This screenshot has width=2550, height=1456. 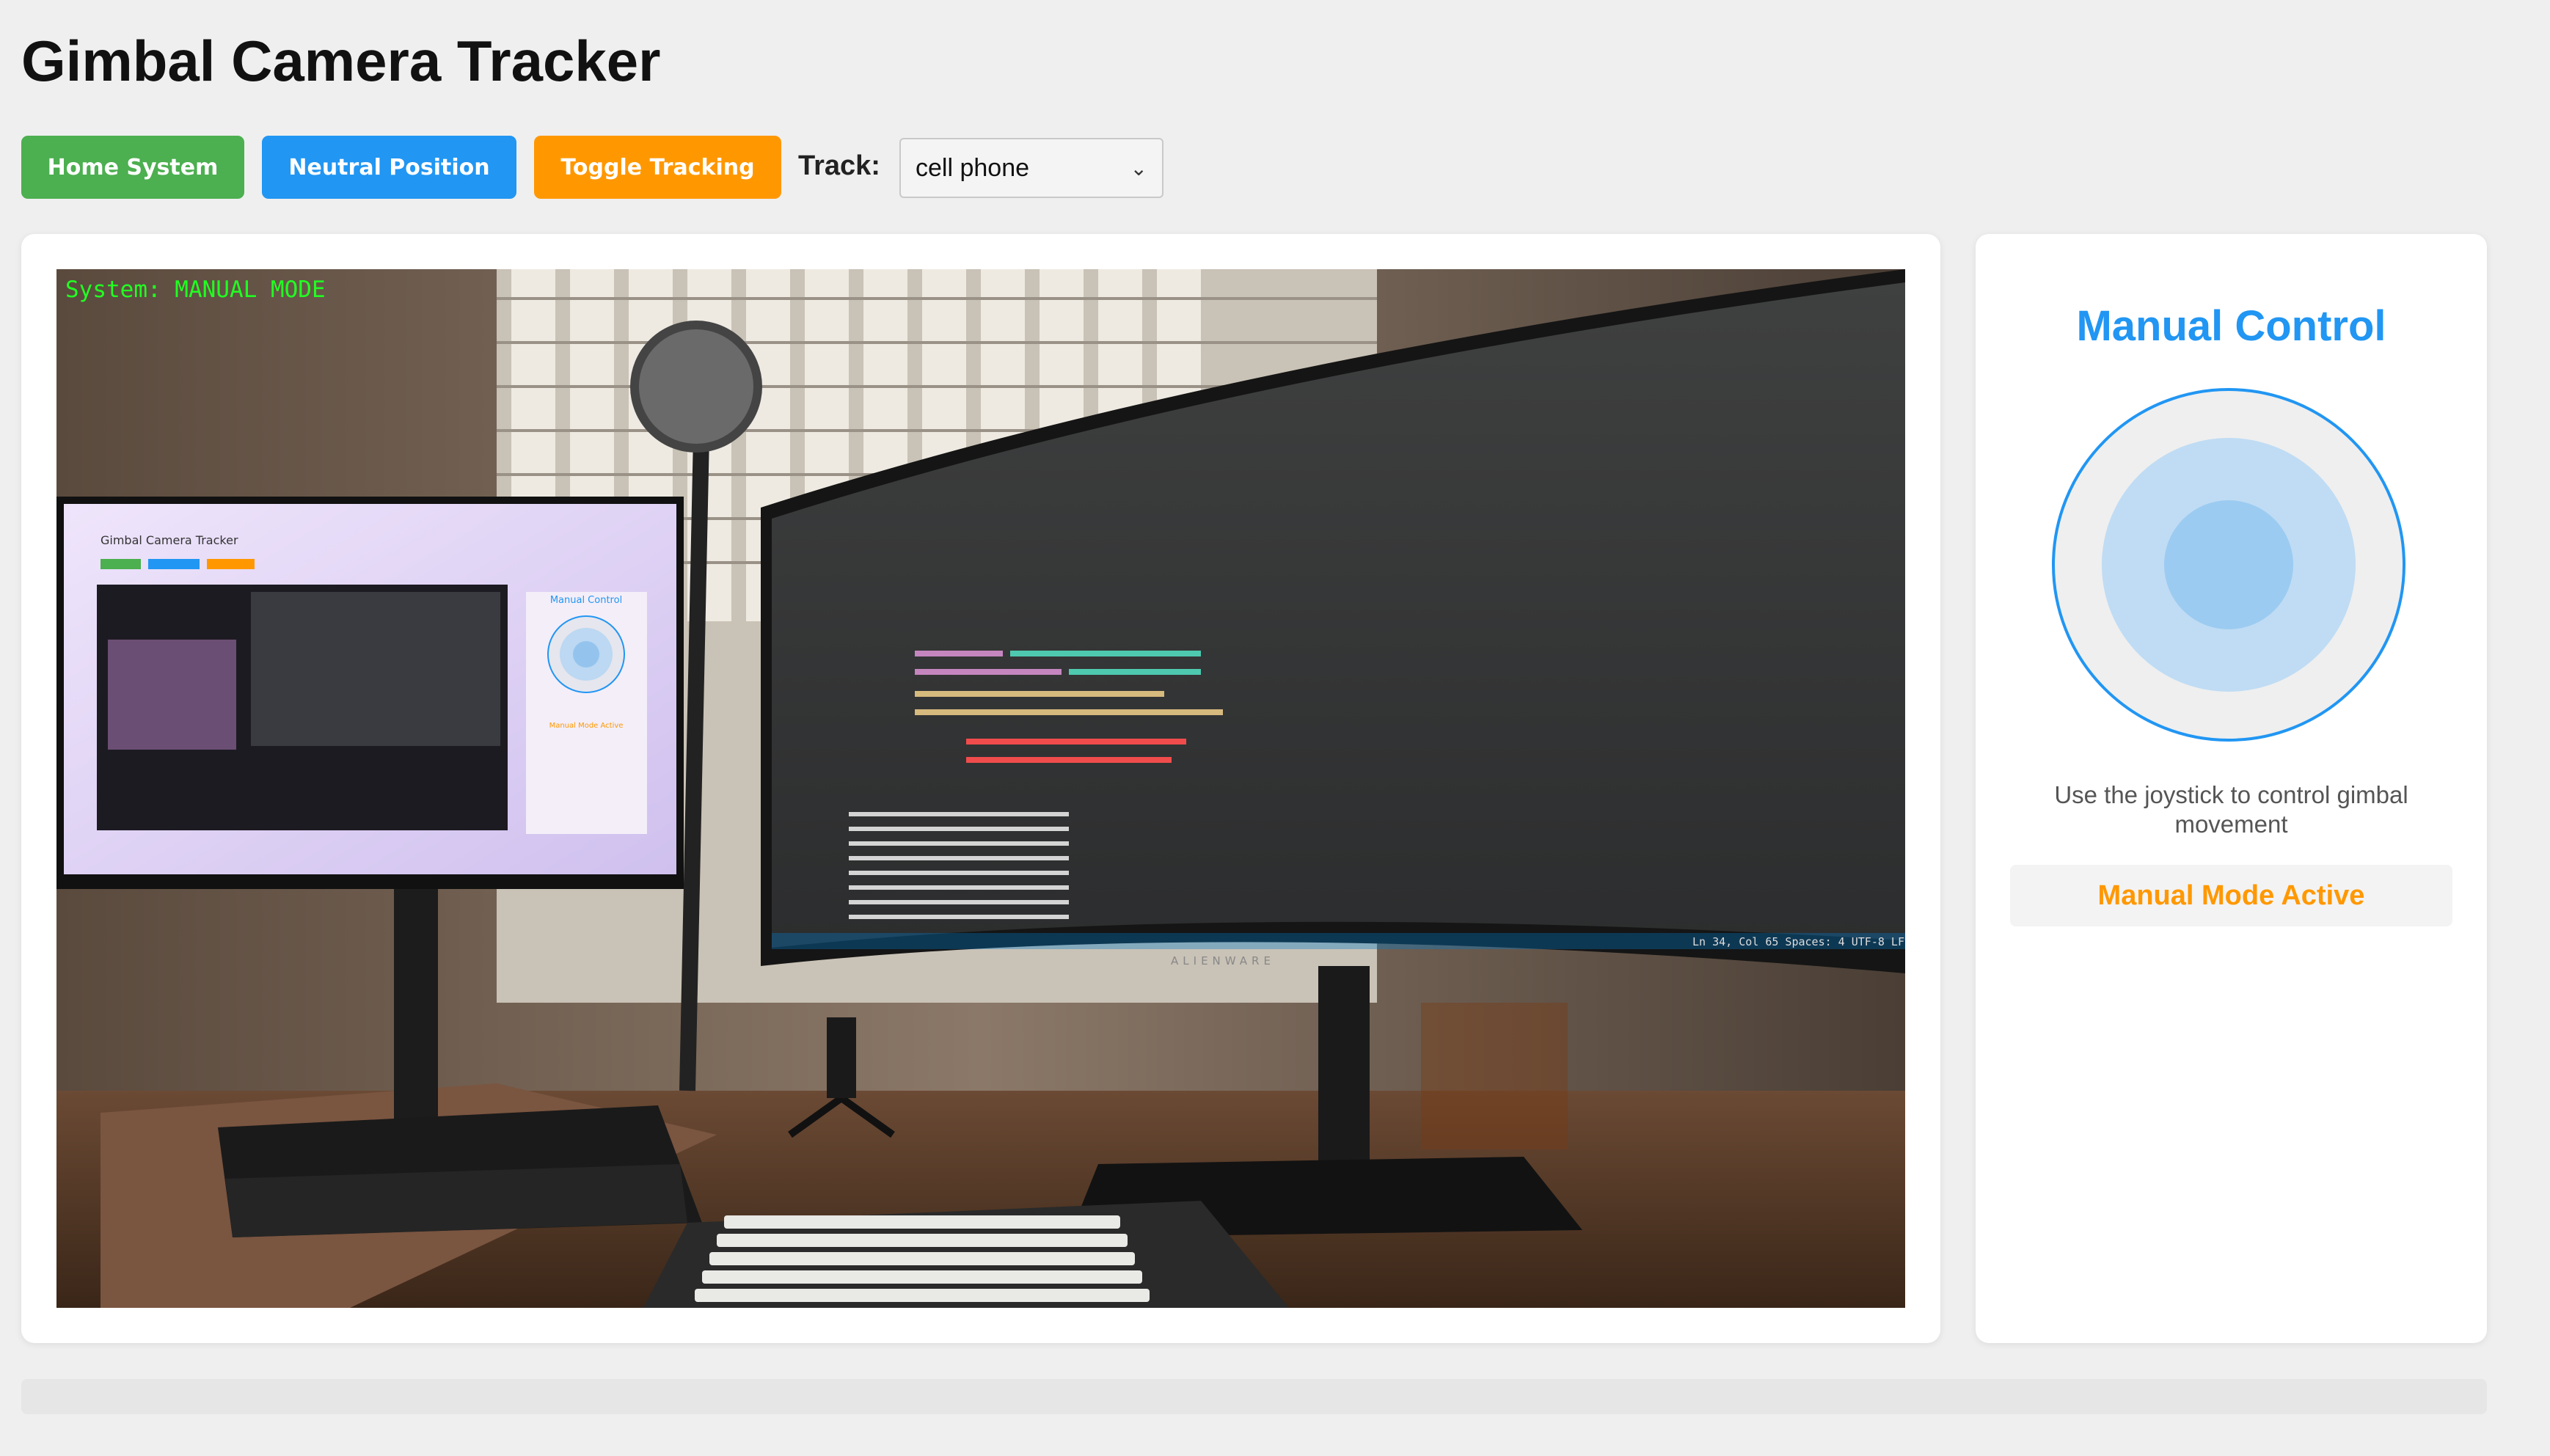 What do you see at coordinates (132, 168) in the screenshot?
I see `home-system-button: Home System` at bounding box center [132, 168].